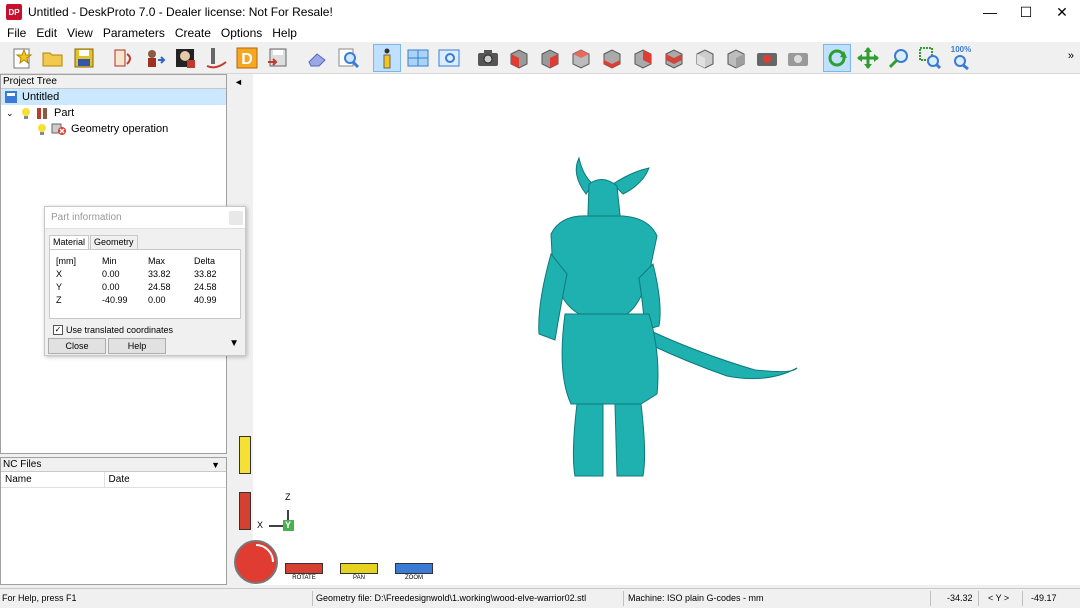 This screenshot has height=608, width=1080. What do you see at coordinates (11, 97) in the screenshot?
I see `project-icon` at bounding box center [11, 97].